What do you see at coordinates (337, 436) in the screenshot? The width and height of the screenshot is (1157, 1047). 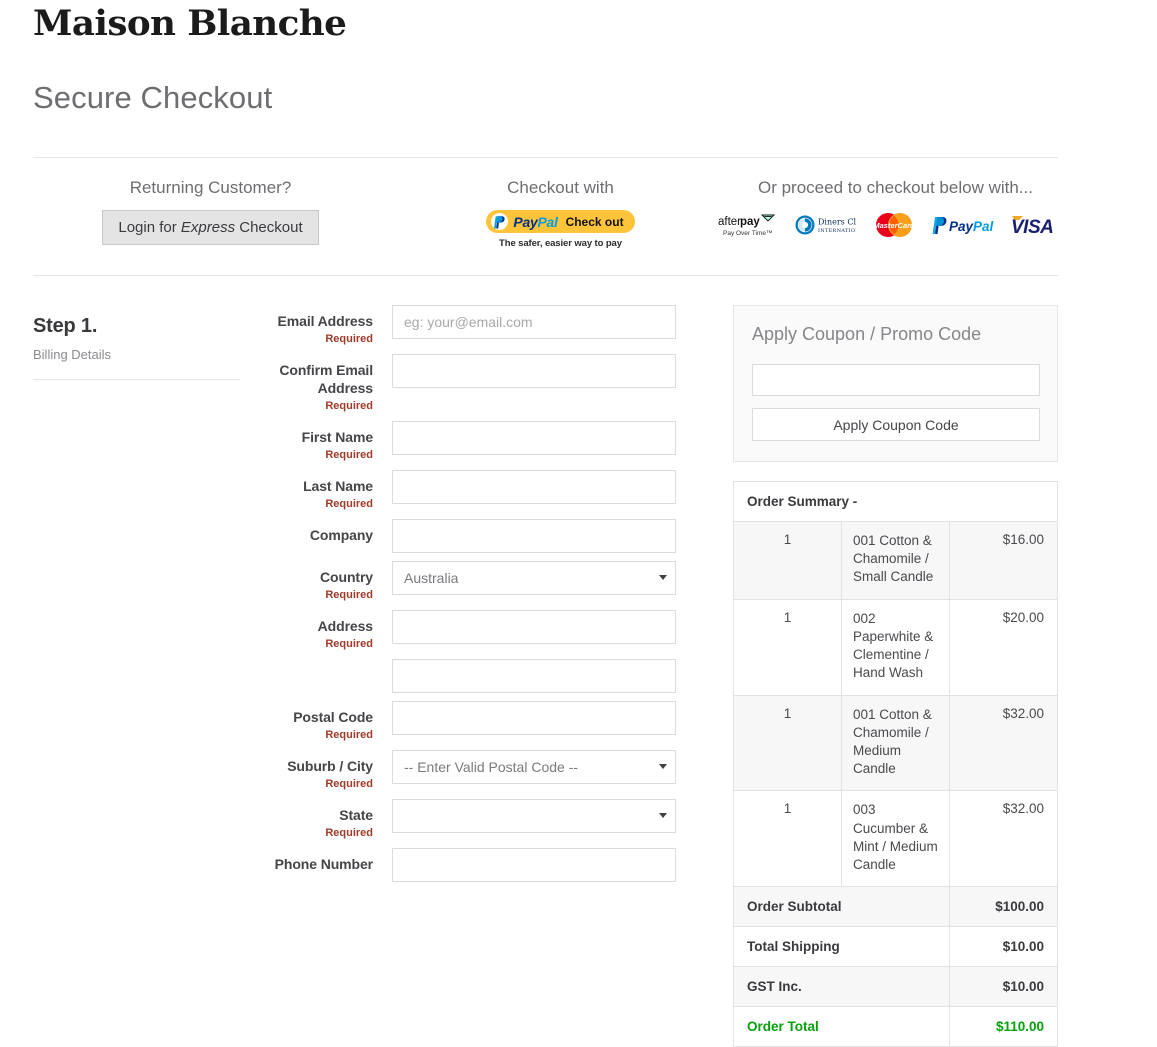 I see `field-label-text: First Name` at bounding box center [337, 436].